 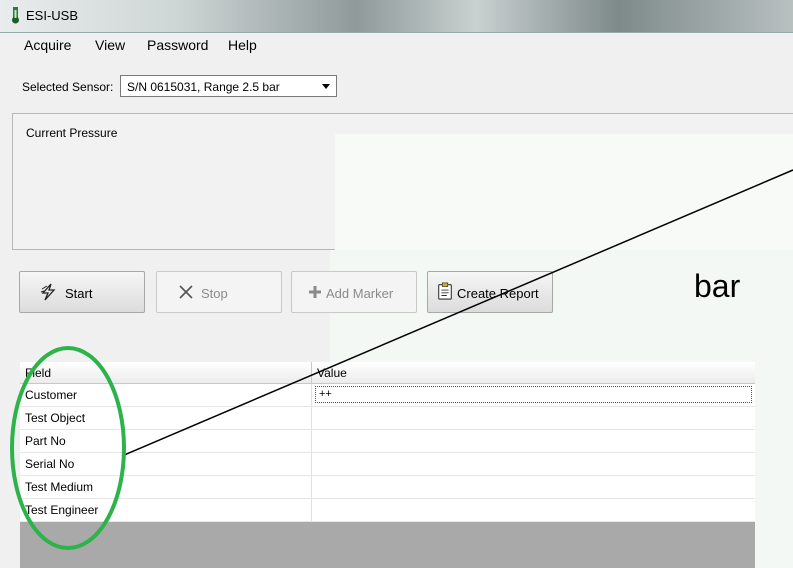 I want to click on lightning-icon, so click(x=48, y=292).